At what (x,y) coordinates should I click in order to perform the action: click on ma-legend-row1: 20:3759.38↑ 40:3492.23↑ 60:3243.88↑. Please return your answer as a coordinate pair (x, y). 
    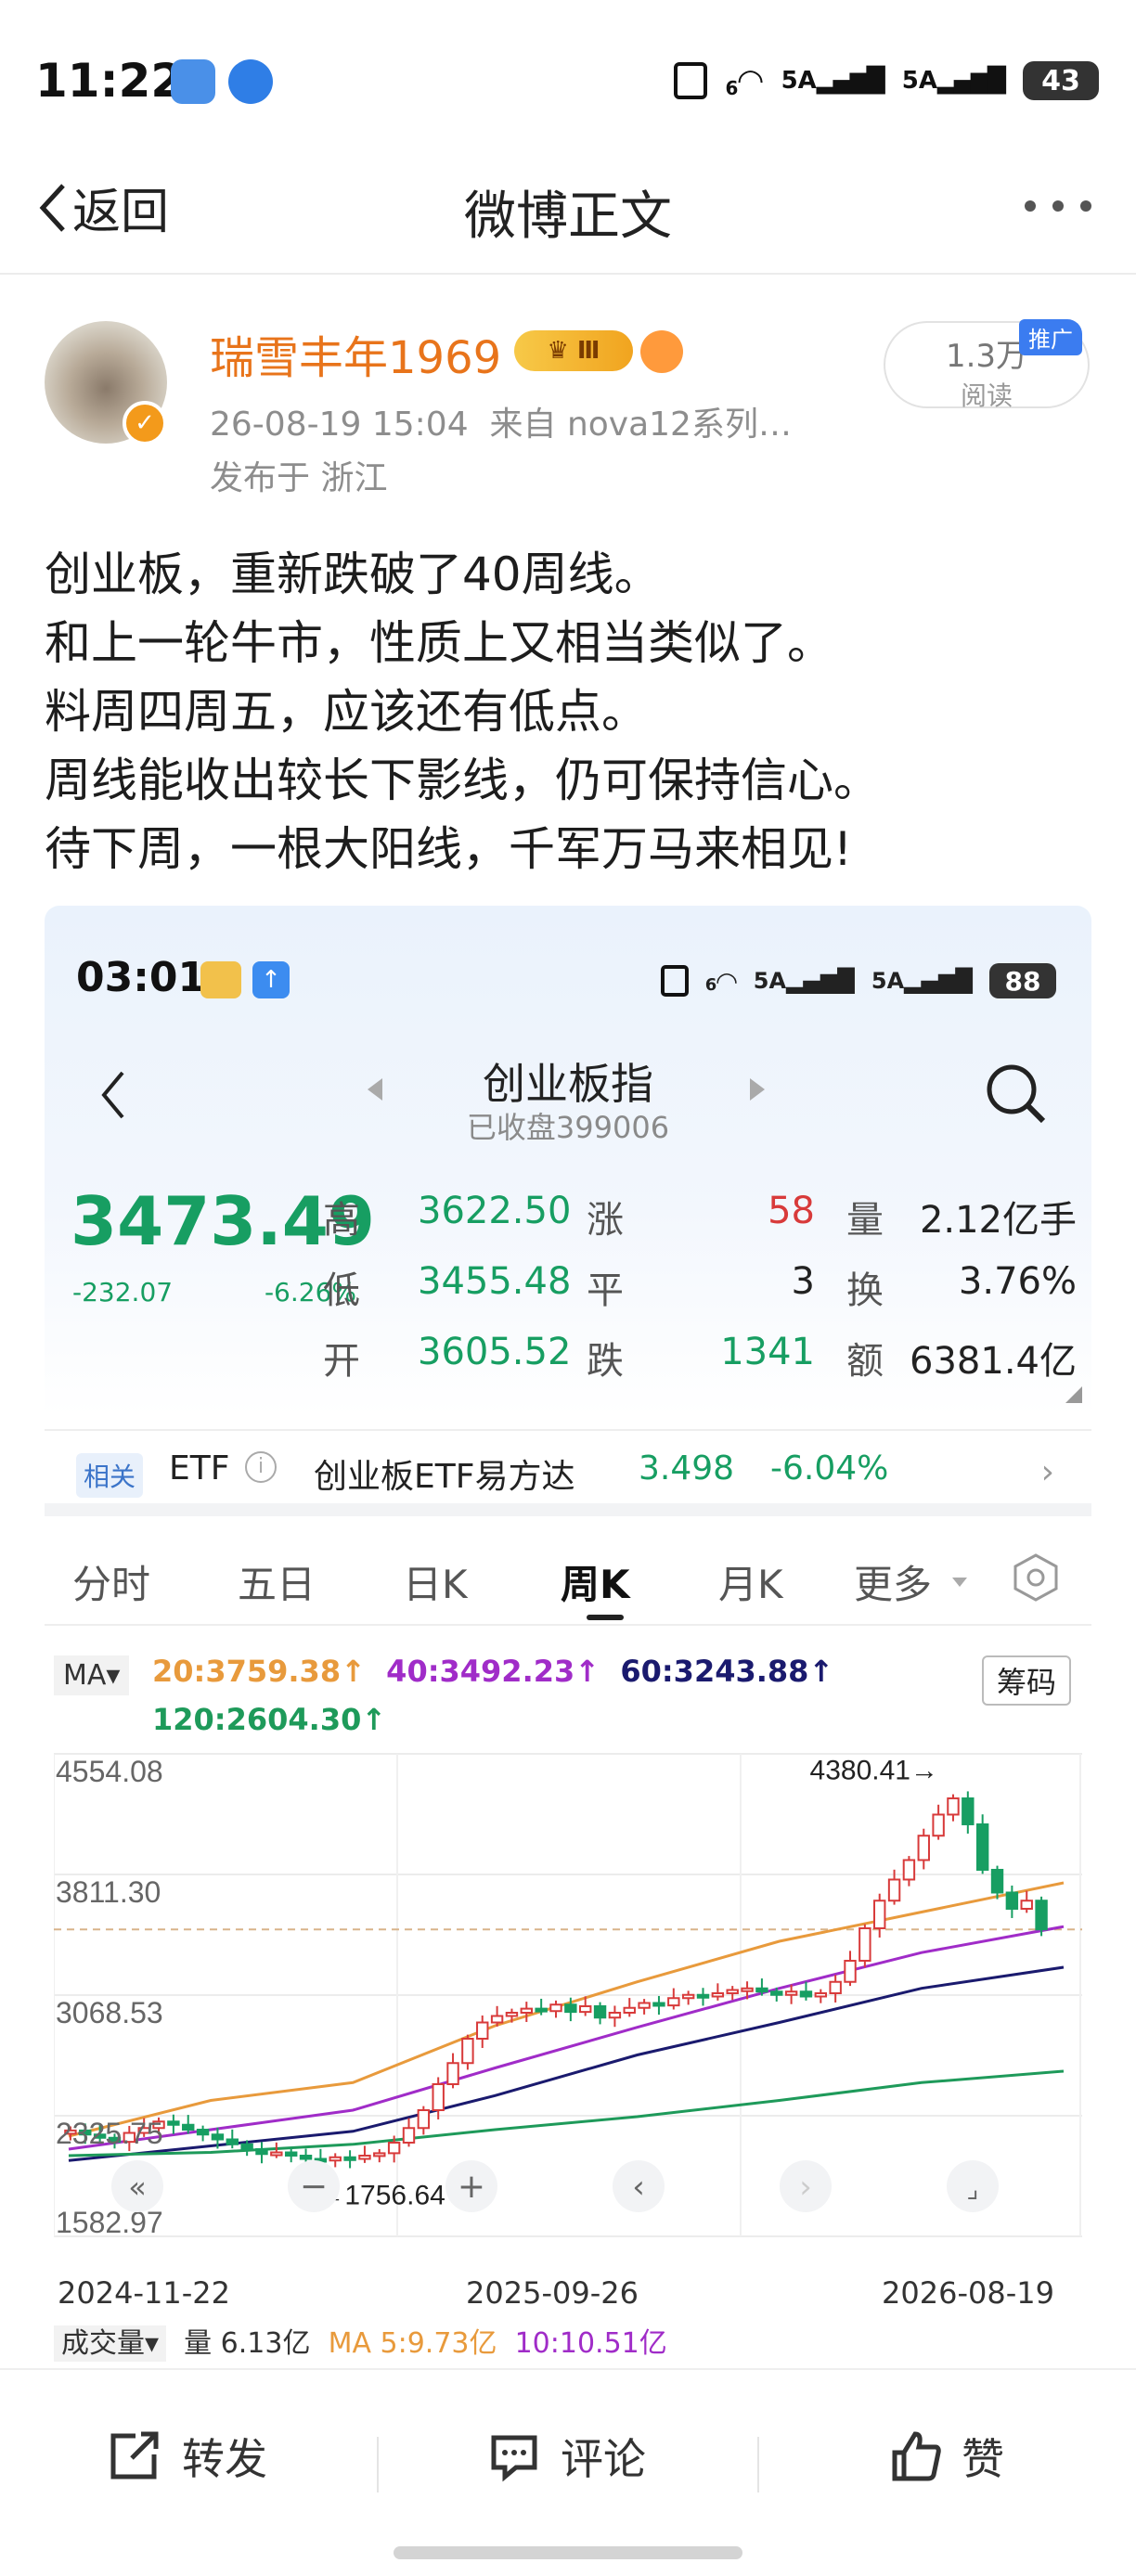
    Looking at the image, I should click on (492, 1671).